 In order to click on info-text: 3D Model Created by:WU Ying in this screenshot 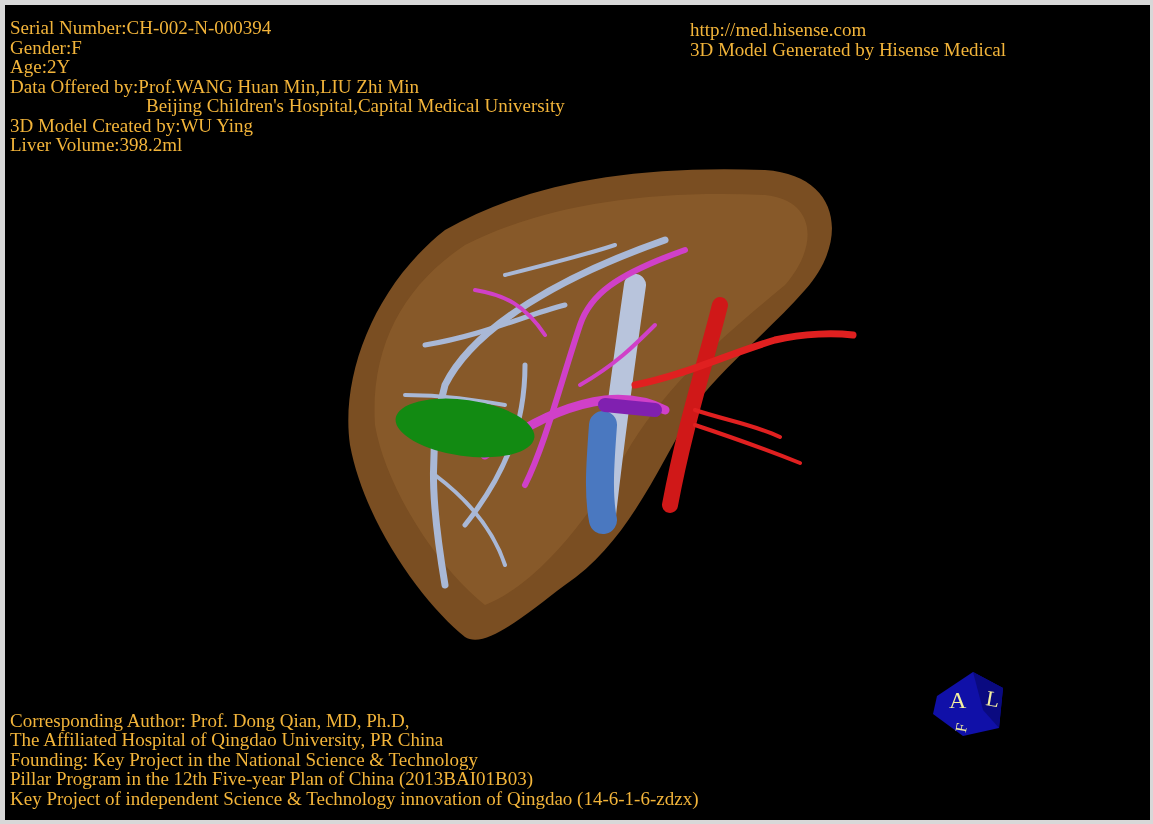, I will do `click(132, 125)`.